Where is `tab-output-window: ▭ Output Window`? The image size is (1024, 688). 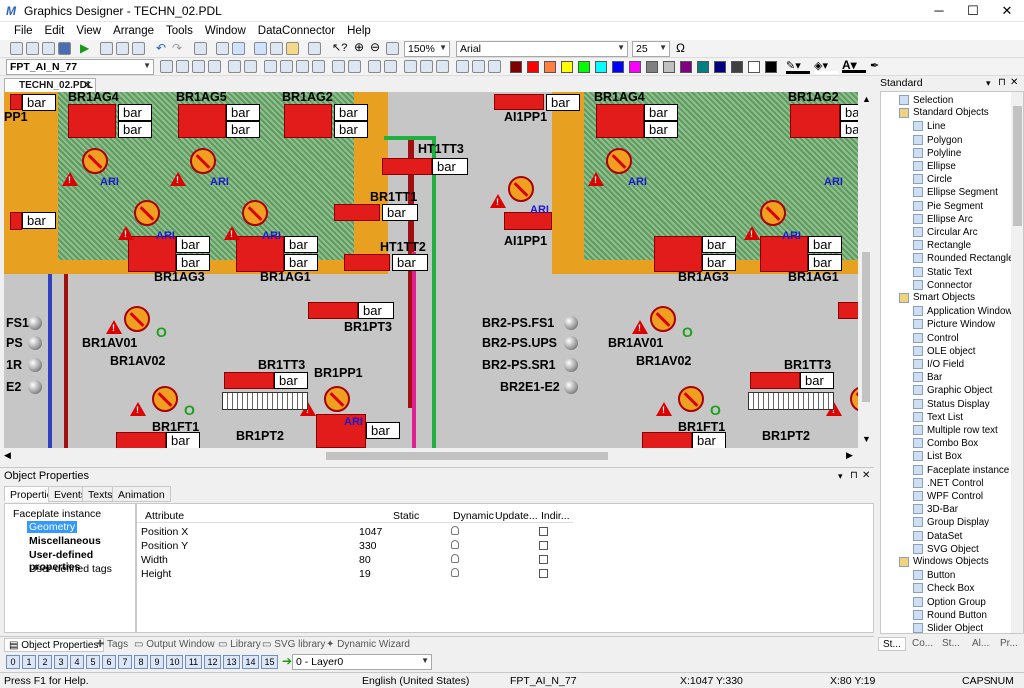 tab-output-window: ▭ Output Window is located at coordinates (174, 645).